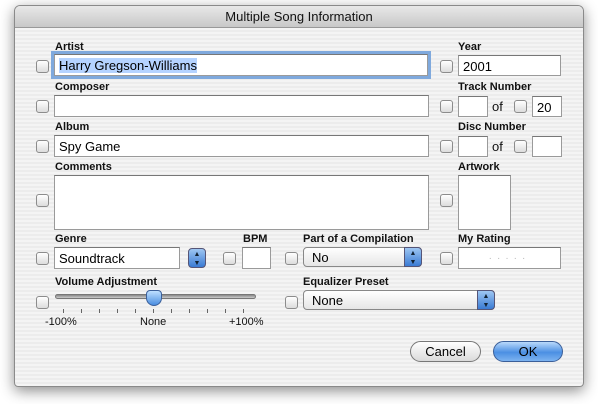 This screenshot has height=404, width=598. I want to click on artist-input: Harry Gregson-Williams, so click(241, 65).